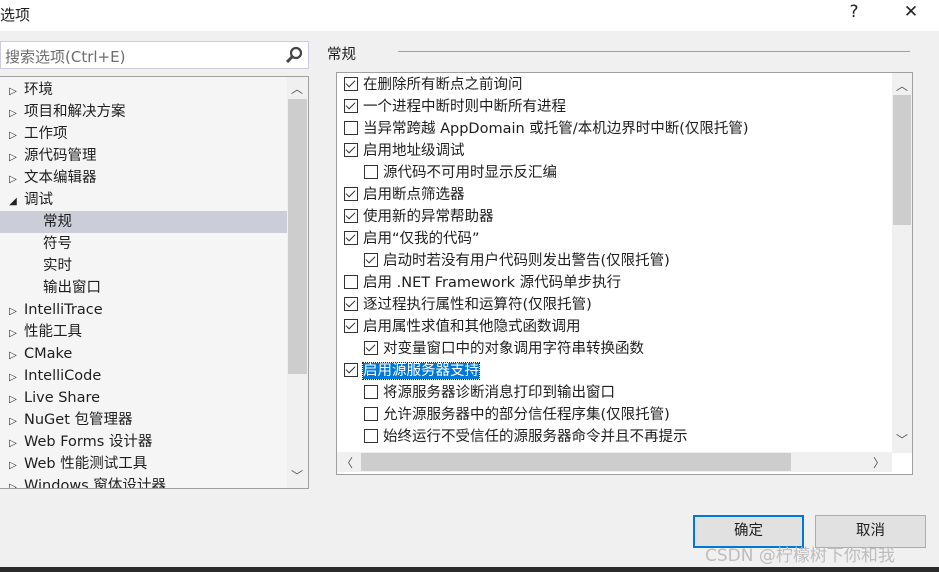 This screenshot has height=572, width=939. Describe the element at coordinates (412, 239) in the screenshot. I see `option-row: 启用“仅我的代码”` at that location.